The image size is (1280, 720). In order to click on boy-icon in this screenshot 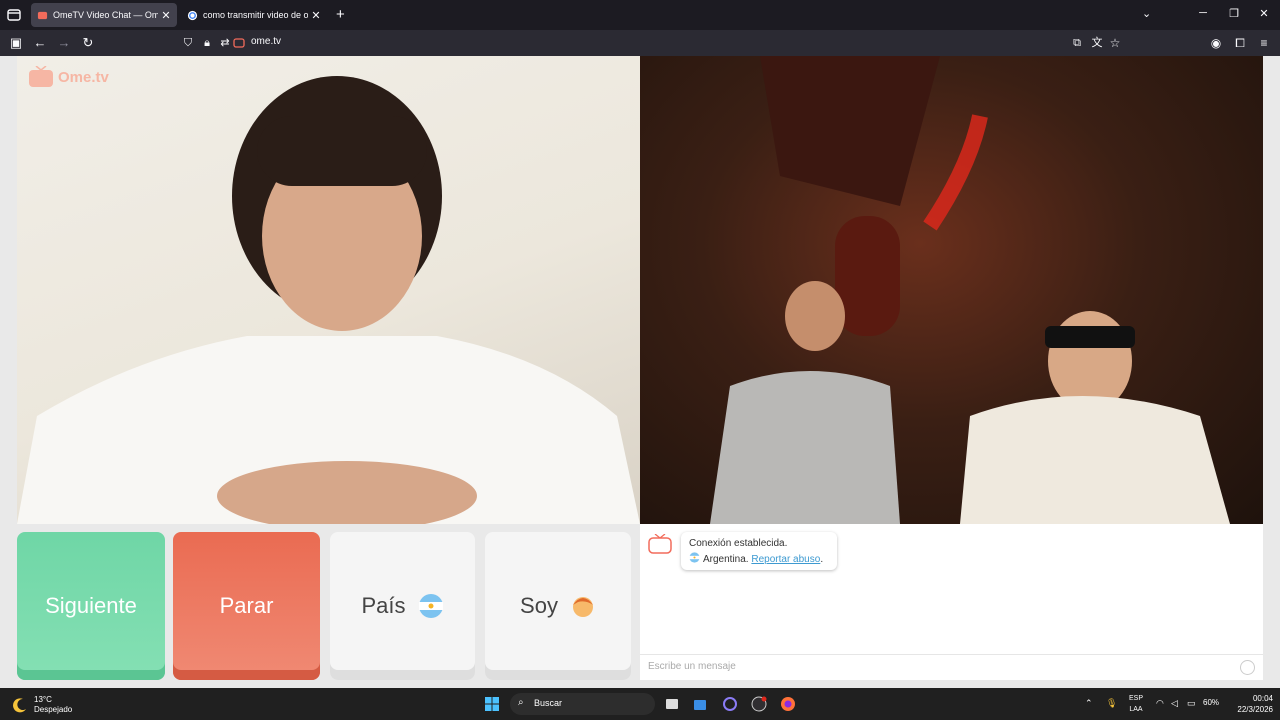, I will do `click(582, 607)`.